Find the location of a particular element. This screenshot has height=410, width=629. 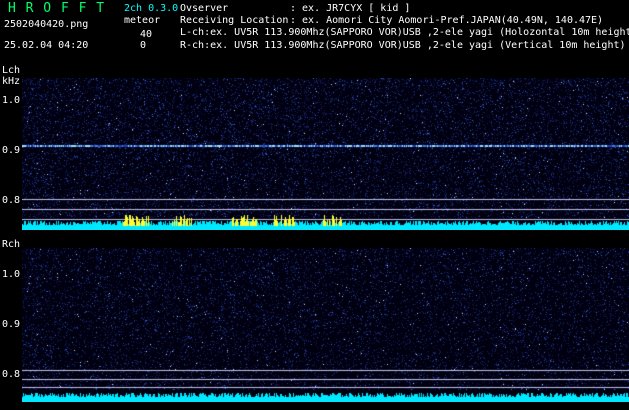

lch-label: Lch is located at coordinates (11, 70).